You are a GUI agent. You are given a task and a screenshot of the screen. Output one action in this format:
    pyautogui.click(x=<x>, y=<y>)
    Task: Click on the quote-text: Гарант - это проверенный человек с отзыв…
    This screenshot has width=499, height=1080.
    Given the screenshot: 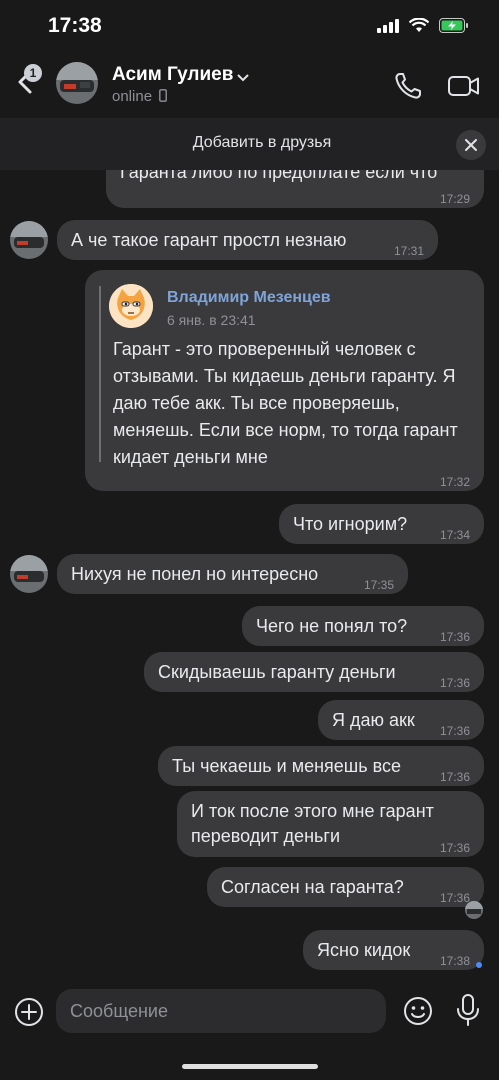 What is the action you would take?
    pyautogui.click(x=285, y=403)
    